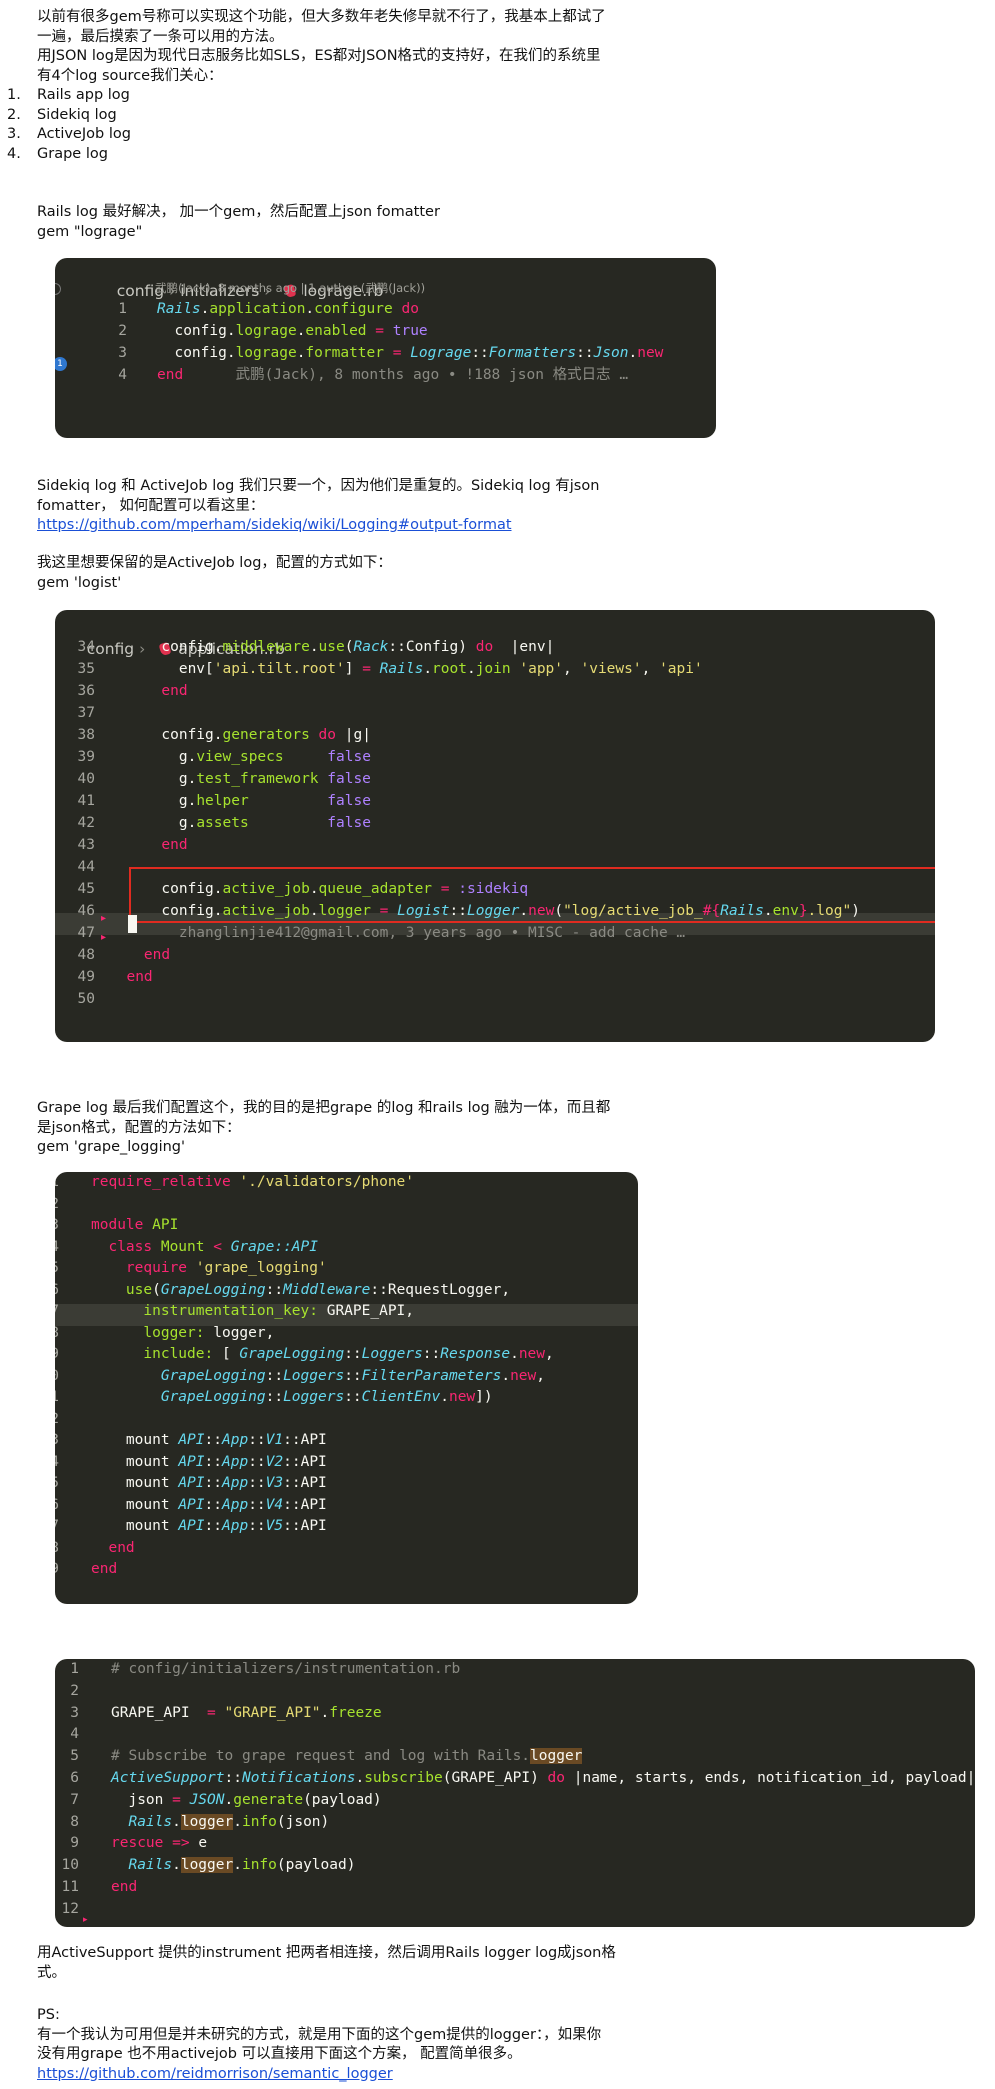 The height and width of the screenshot is (2089, 995). What do you see at coordinates (257, 779) in the screenshot?
I see `code-token: test_framework` at bounding box center [257, 779].